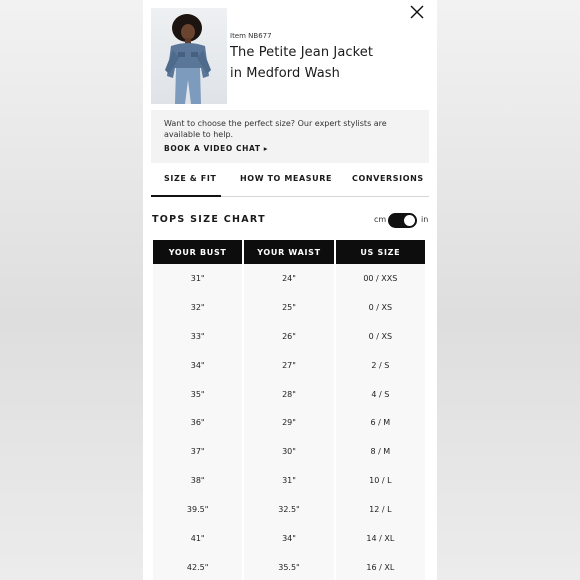  Describe the element at coordinates (198, 307) in the screenshot. I see `bust-cell: 32"` at that location.